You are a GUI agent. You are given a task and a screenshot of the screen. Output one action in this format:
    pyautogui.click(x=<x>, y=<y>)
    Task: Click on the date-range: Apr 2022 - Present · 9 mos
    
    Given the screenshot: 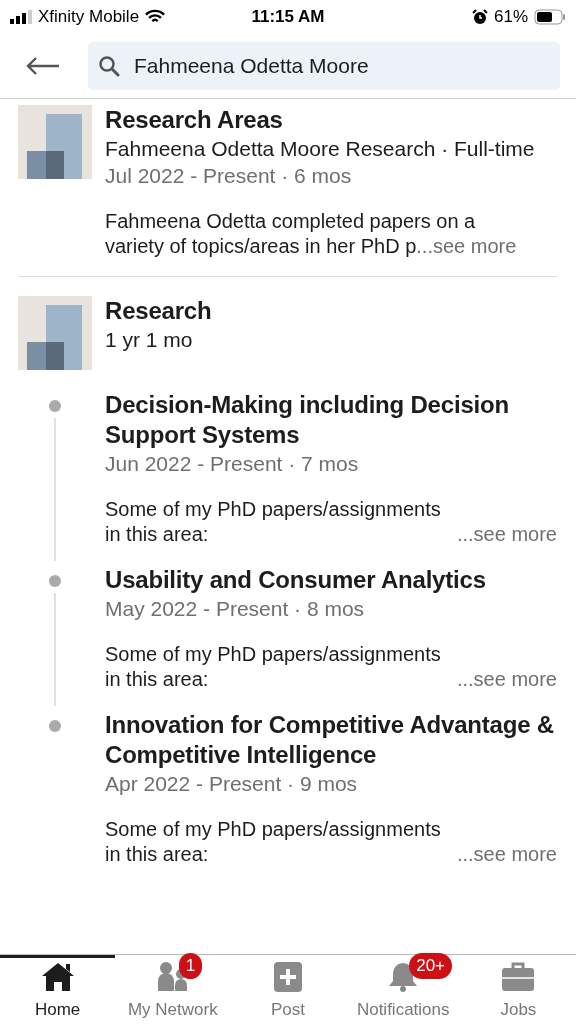 What is the action you would take?
    pyautogui.click(x=232, y=784)
    